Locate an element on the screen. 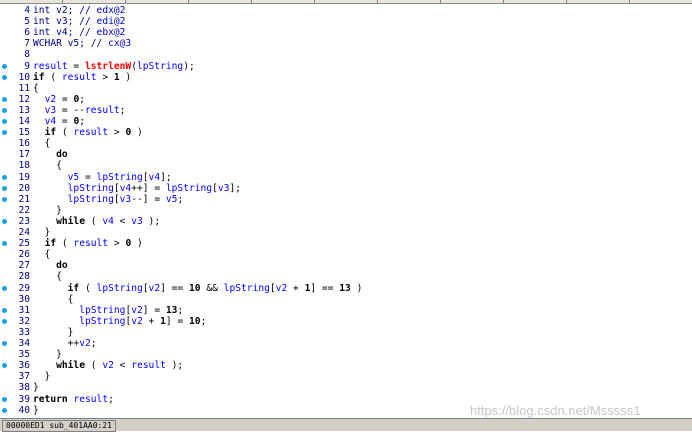 The width and height of the screenshot is (692, 432). code-line: 20 lpString[v4++] = lpString[v3]; is located at coordinates (346, 188).